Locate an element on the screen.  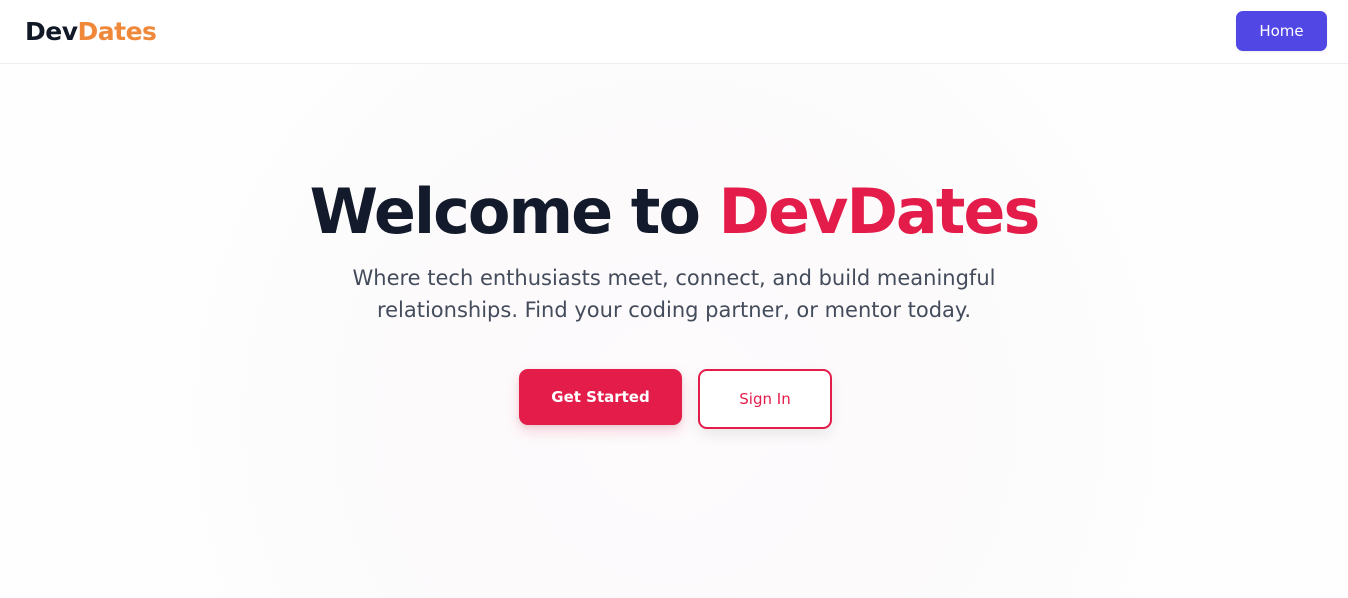
logo: DevDates is located at coordinates (91, 32).